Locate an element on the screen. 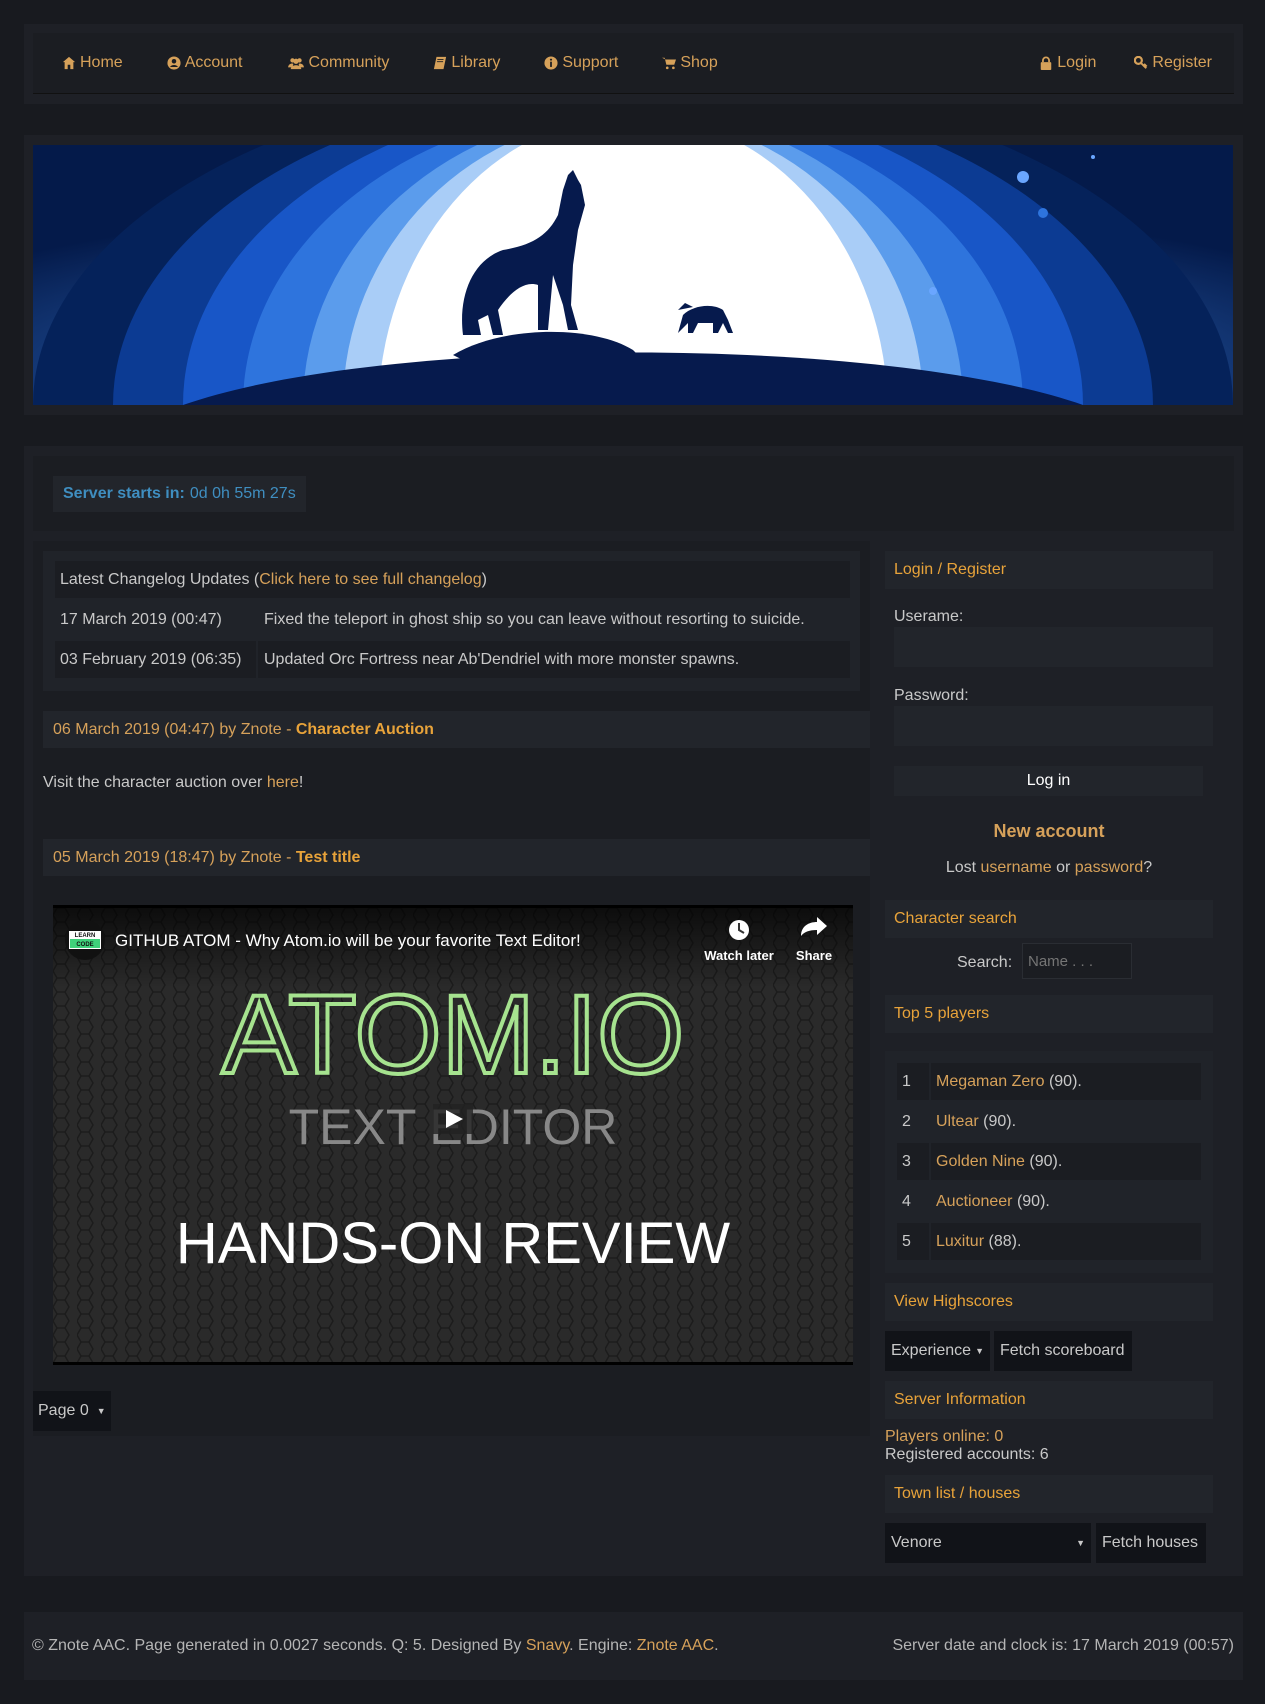  video-big-title: ATOM.IO is located at coordinates (453, 1034).